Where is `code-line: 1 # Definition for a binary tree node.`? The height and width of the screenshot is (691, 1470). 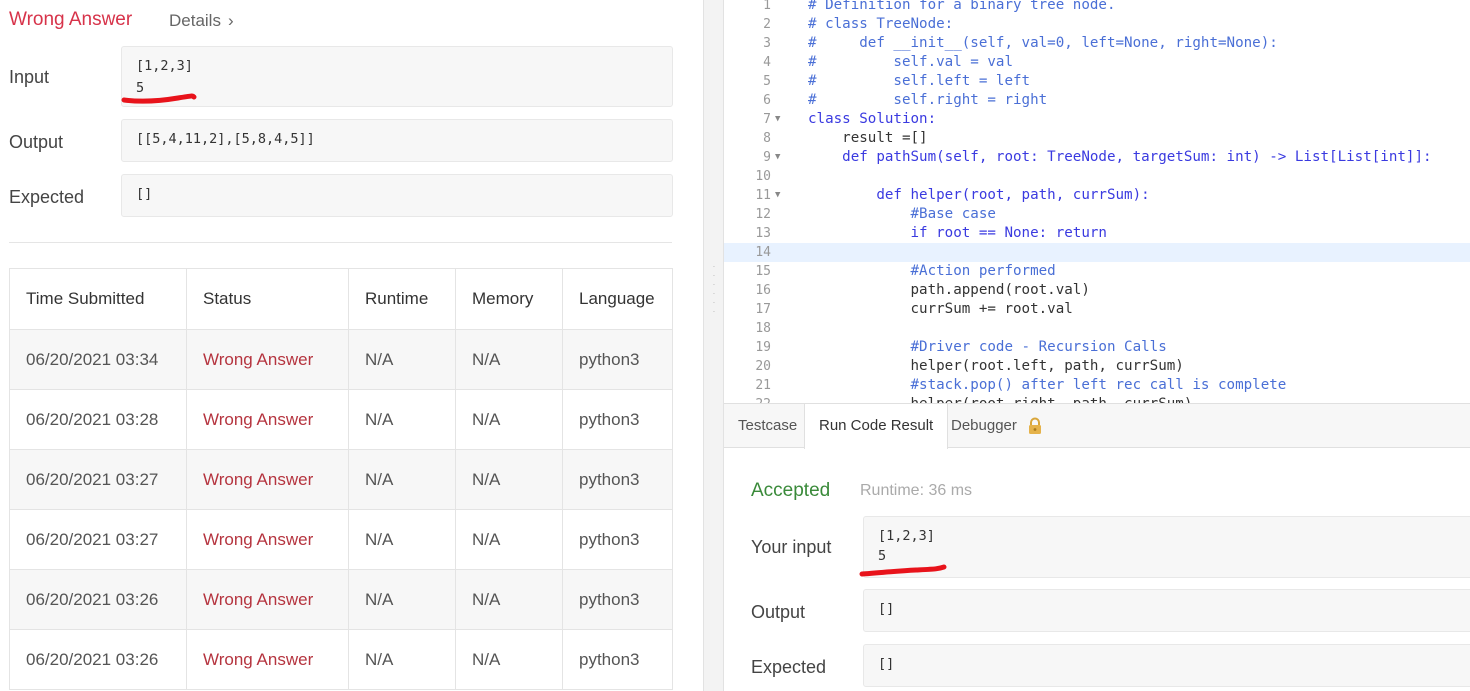
code-line: 1 # Definition for a binary tree node. is located at coordinates (1097, 7).